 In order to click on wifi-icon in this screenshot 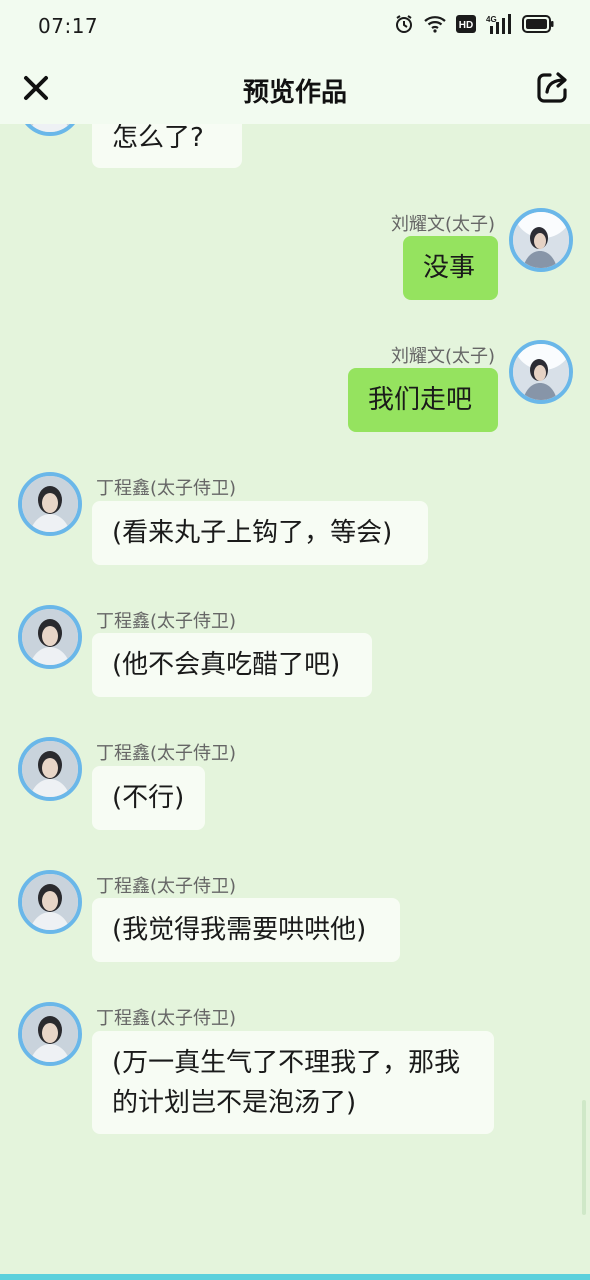, I will do `click(435, 26)`.